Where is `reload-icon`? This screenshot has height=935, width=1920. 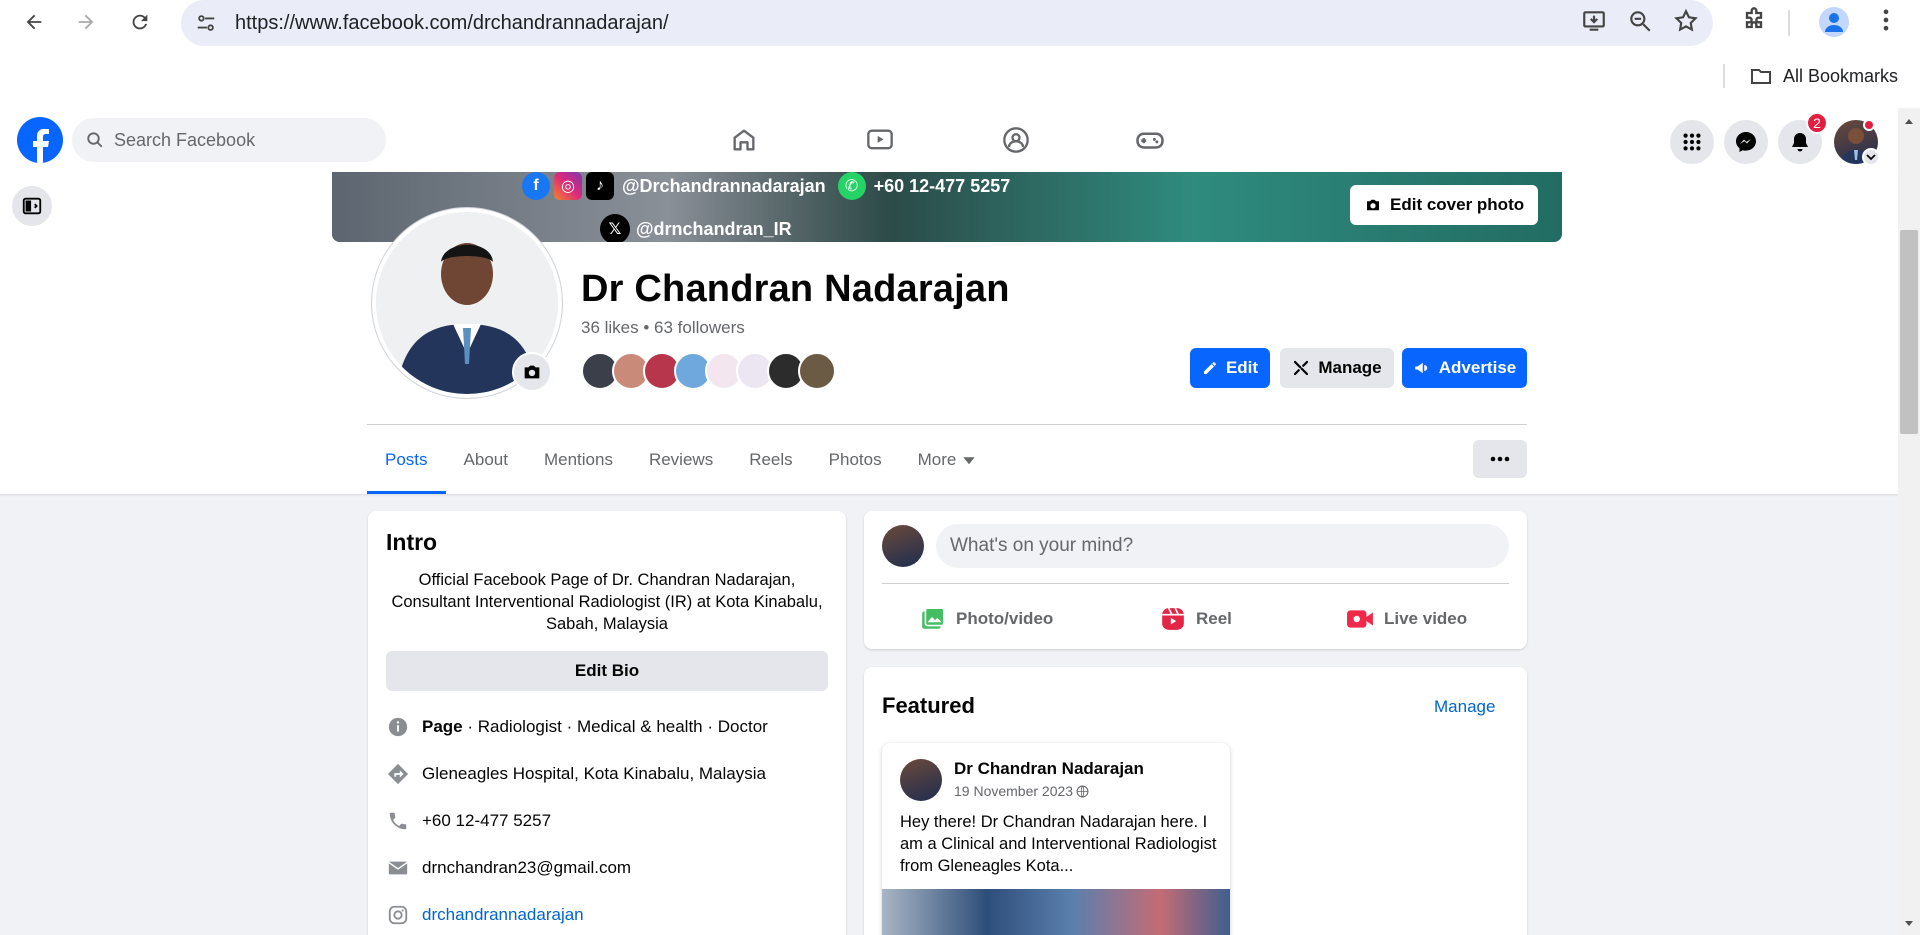 reload-icon is located at coordinates (140, 22).